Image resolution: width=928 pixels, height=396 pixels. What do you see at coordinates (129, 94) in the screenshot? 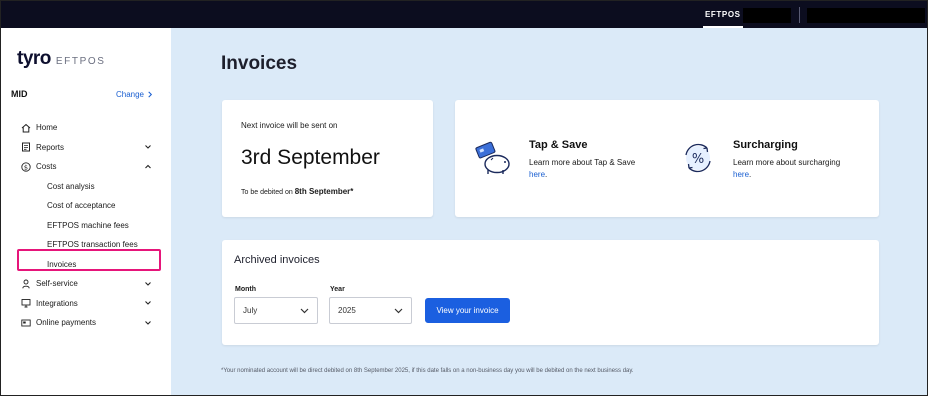
I see `change-label: Change` at bounding box center [129, 94].